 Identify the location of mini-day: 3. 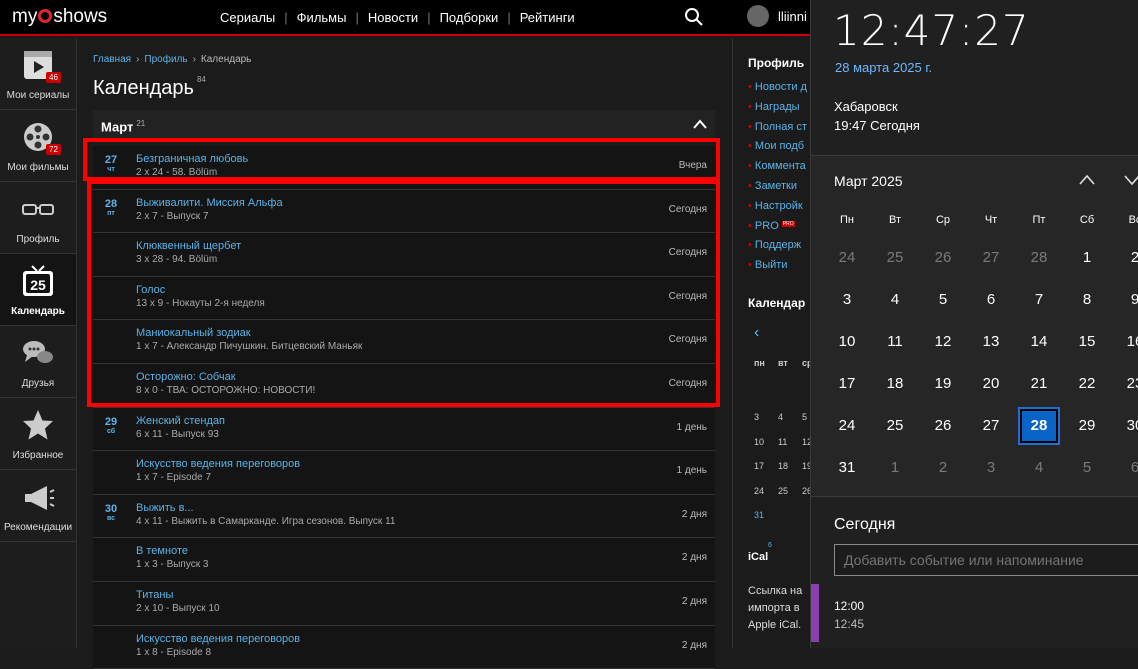
(756, 417).